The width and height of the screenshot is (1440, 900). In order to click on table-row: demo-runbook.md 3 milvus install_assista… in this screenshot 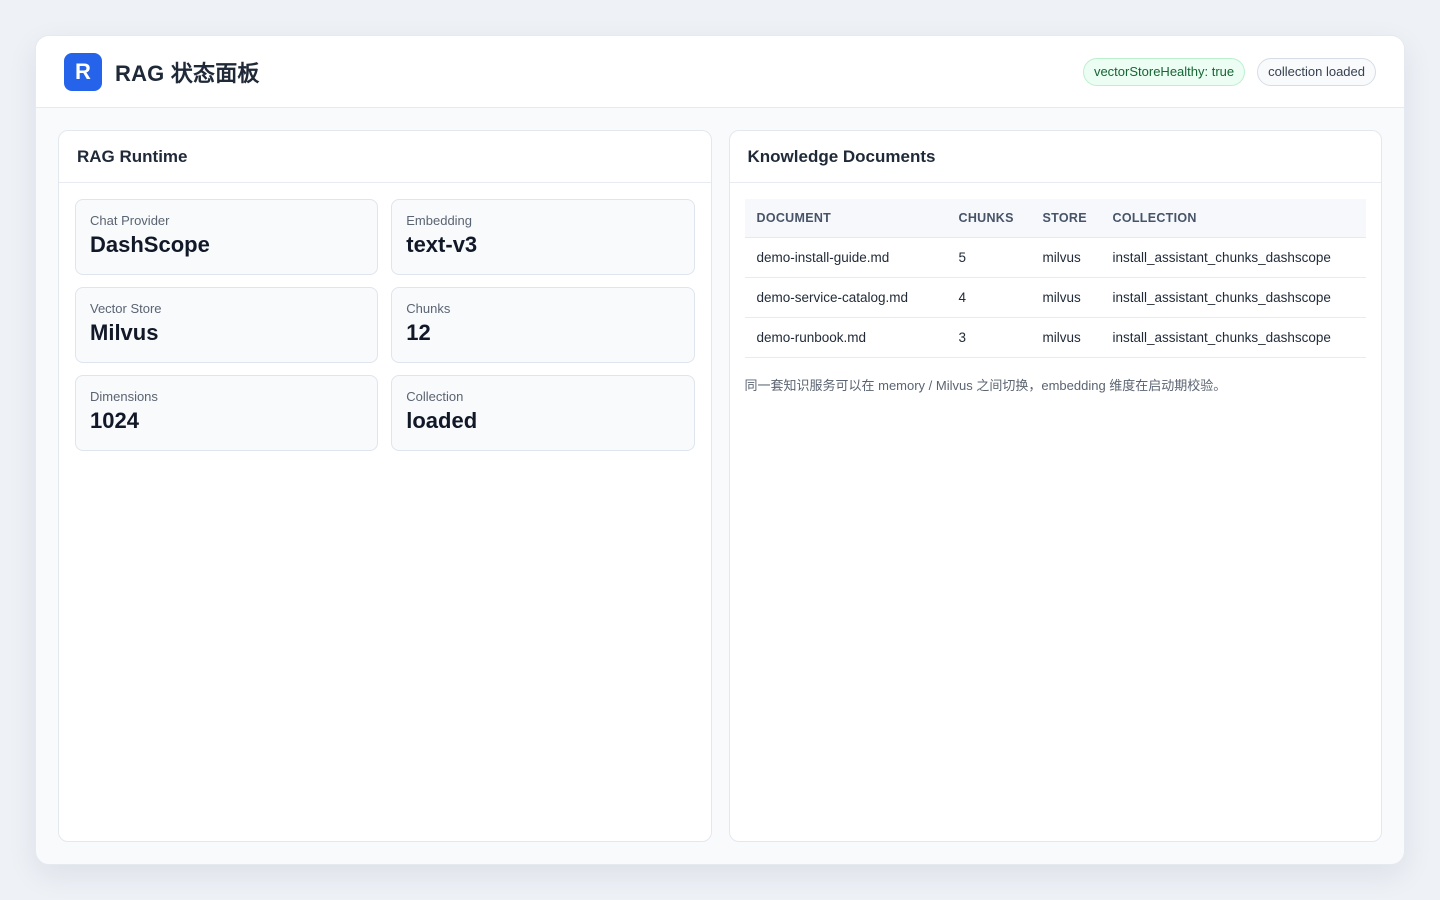, I will do `click(1055, 337)`.